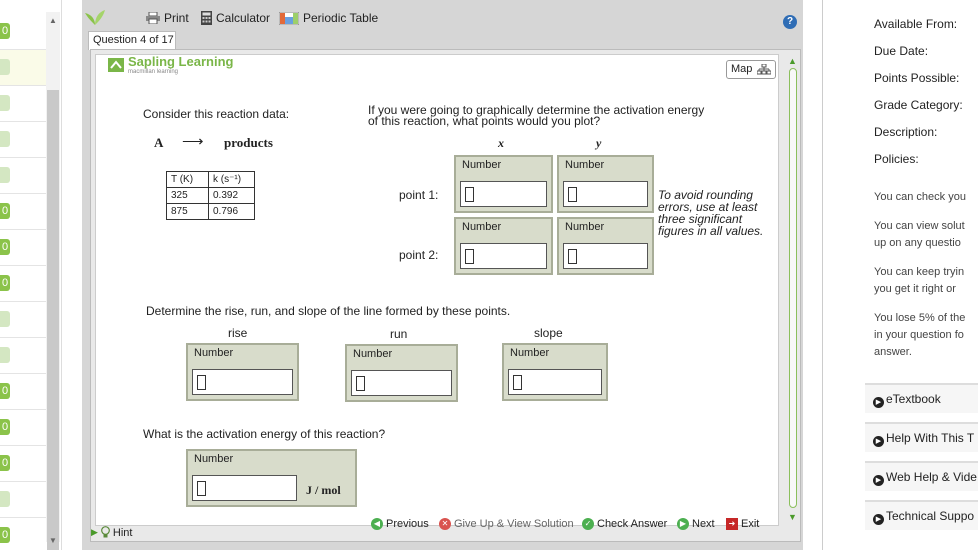 The height and width of the screenshot is (550, 978). I want to click on run-box: Number, so click(401, 373).